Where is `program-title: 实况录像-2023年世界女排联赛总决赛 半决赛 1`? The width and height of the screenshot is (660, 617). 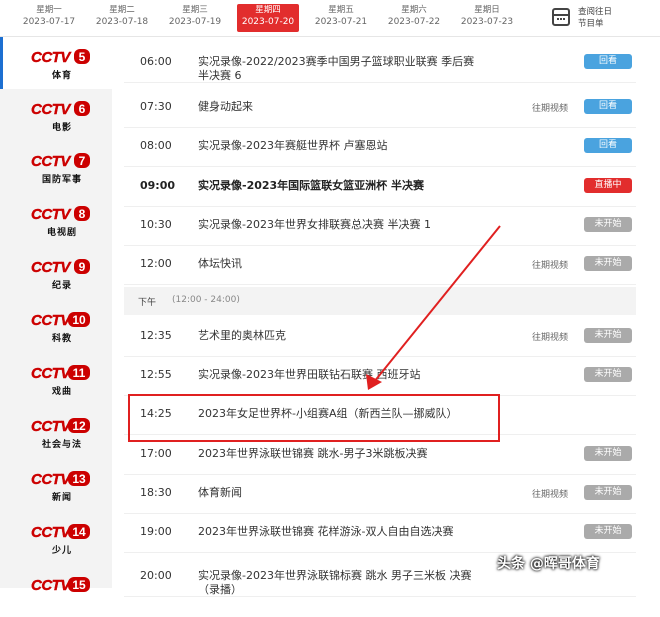 program-title: 实况录像-2023年世界女排联赛总决赛 半决赛 1 is located at coordinates (314, 224).